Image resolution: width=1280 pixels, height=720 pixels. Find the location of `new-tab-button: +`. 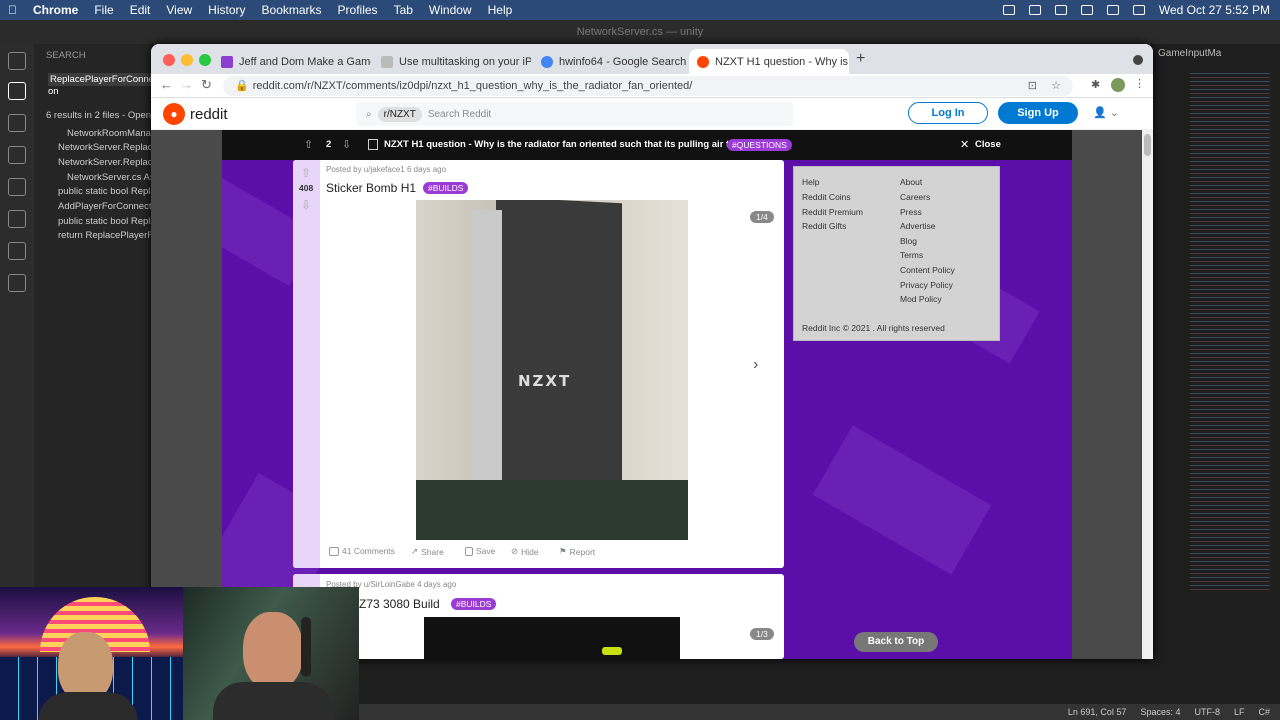

new-tab-button: + is located at coordinates (860, 59).